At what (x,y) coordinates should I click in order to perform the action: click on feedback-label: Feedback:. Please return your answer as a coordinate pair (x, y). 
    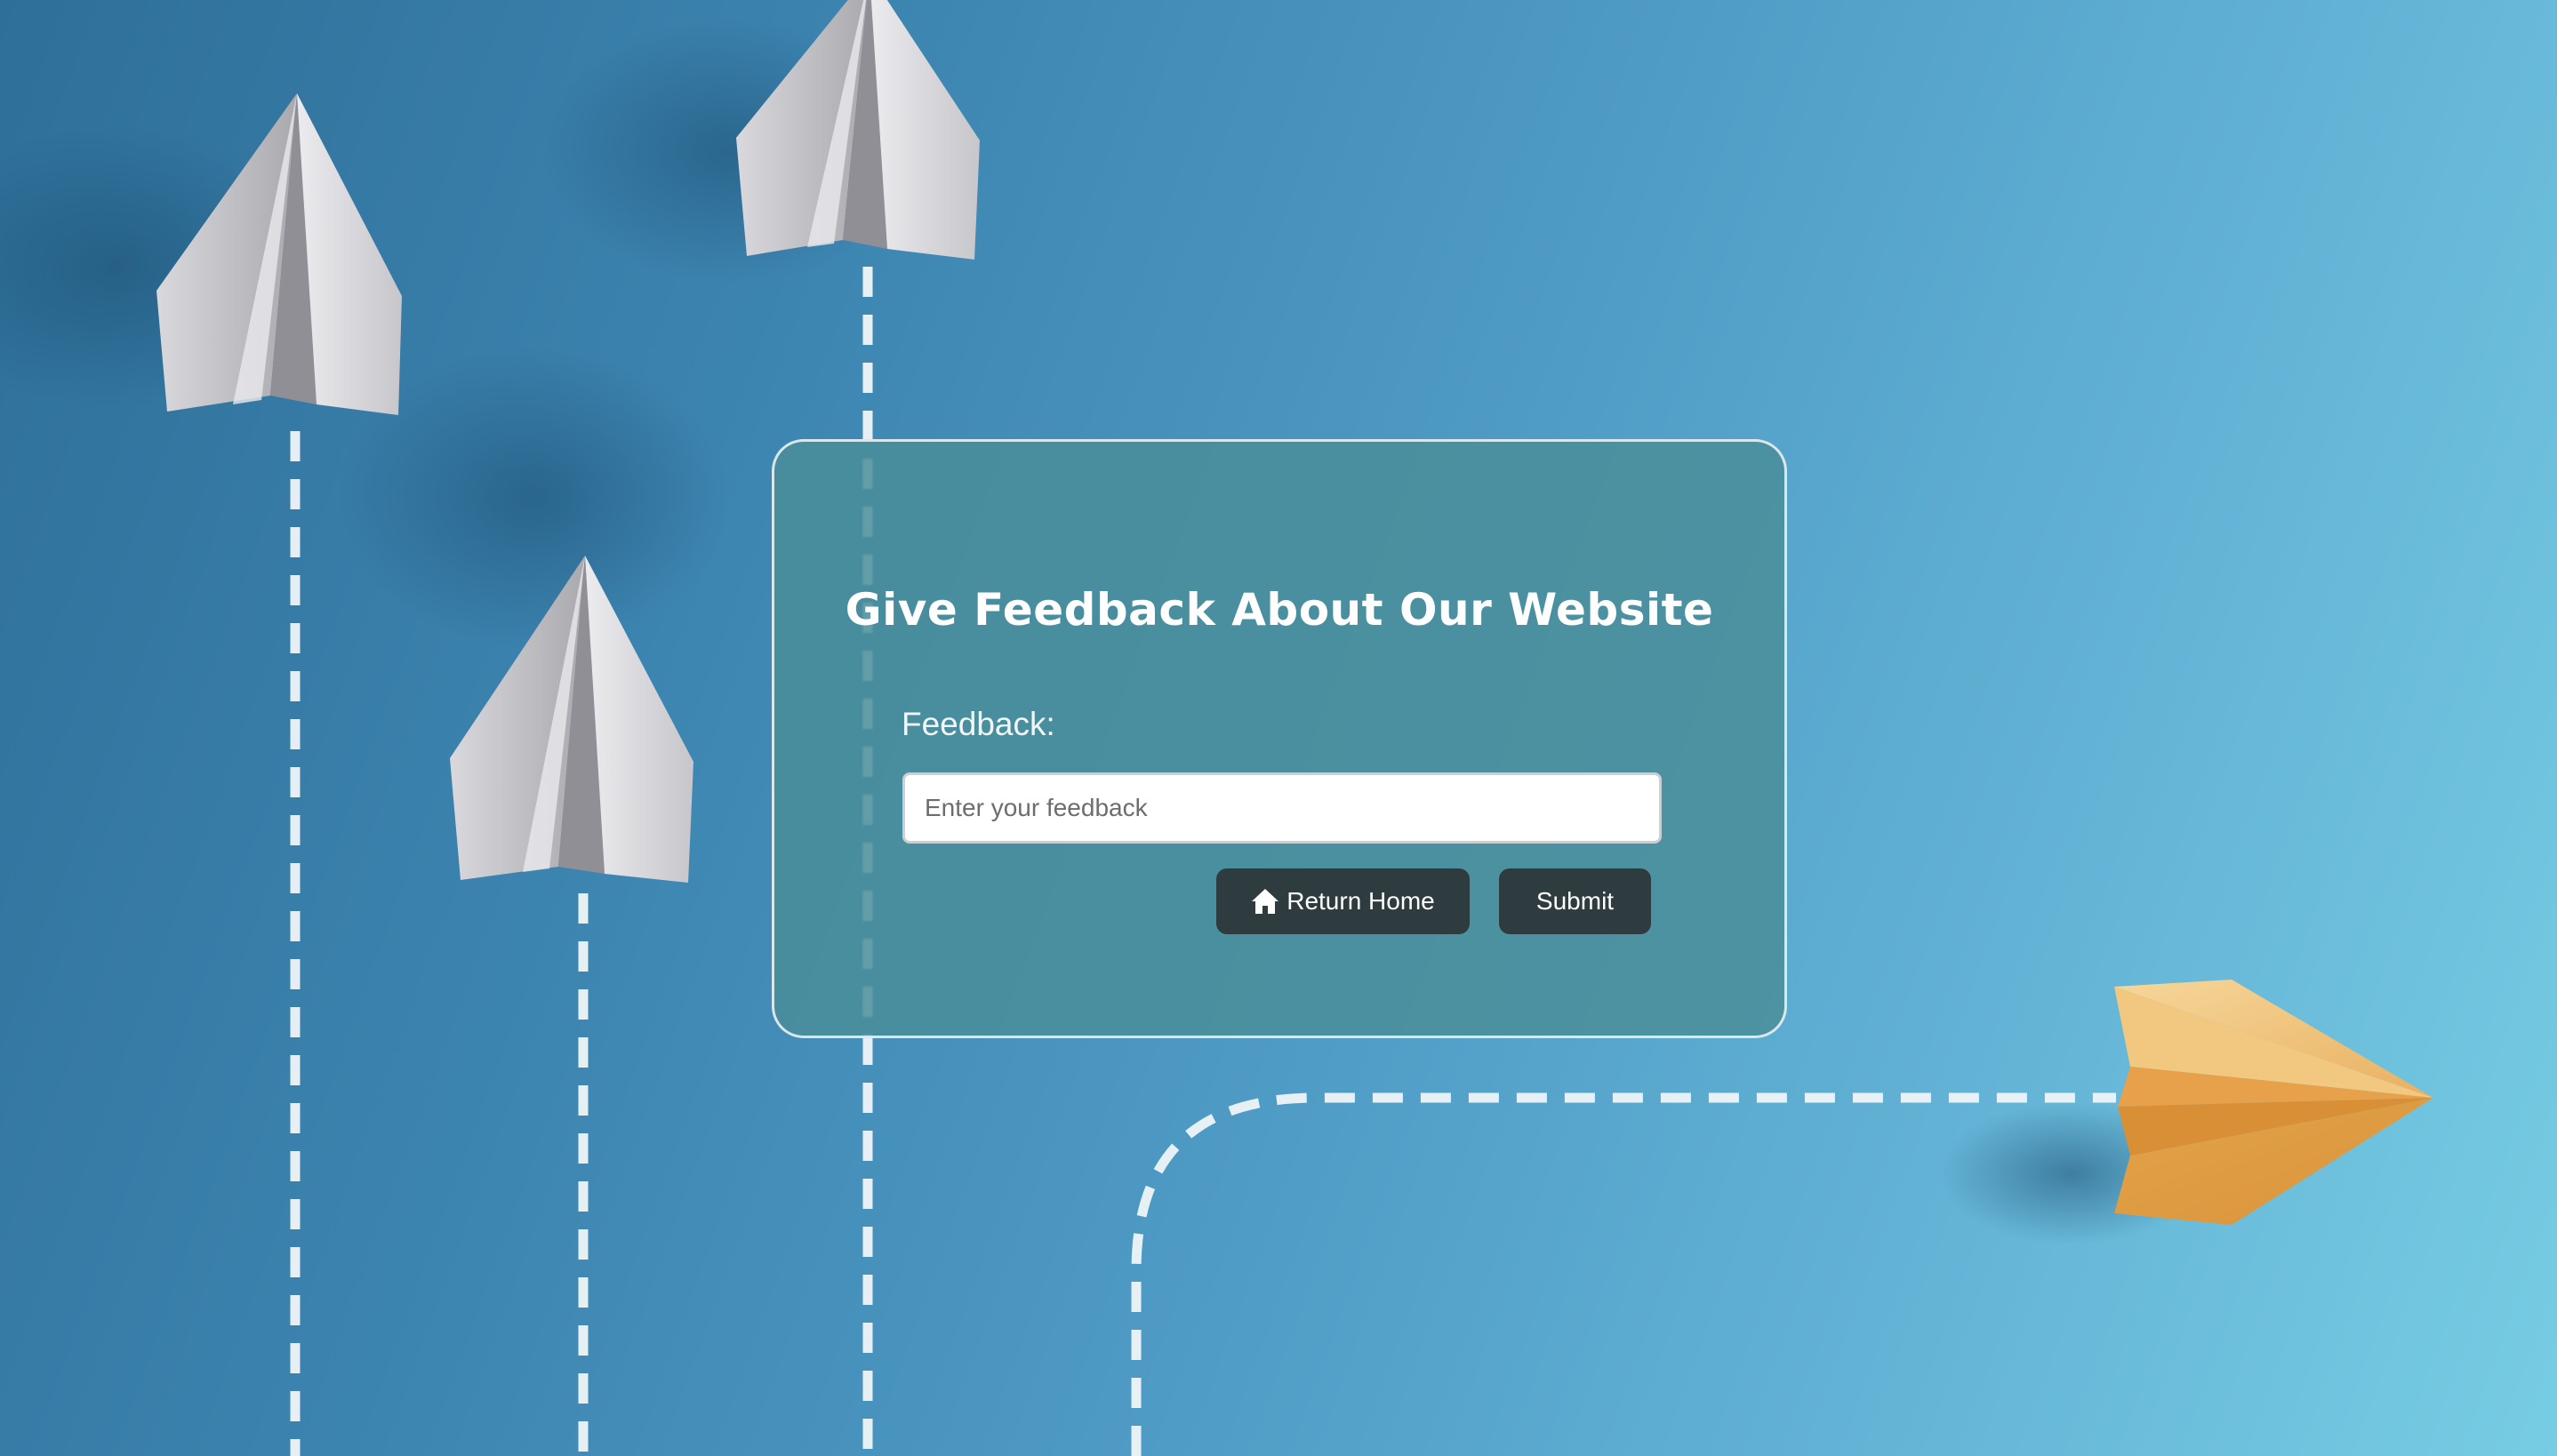
    Looking at the image, I should click on (978, 724).